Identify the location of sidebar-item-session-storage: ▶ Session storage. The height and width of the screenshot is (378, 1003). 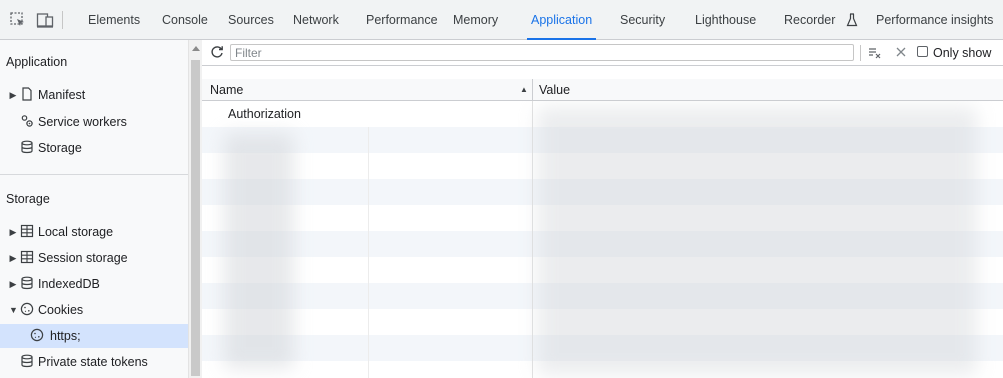
(94, 258).